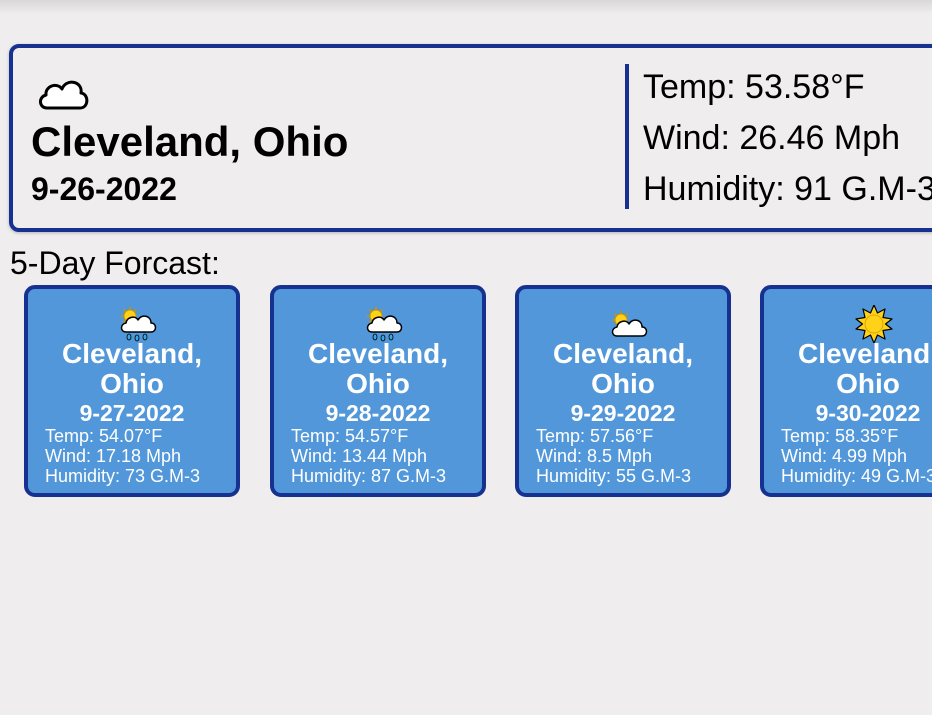  Describe the element at coordinates (350, 436) in the screenshot. I see `forecast-temp: Temp: 54.57°F` at that location.